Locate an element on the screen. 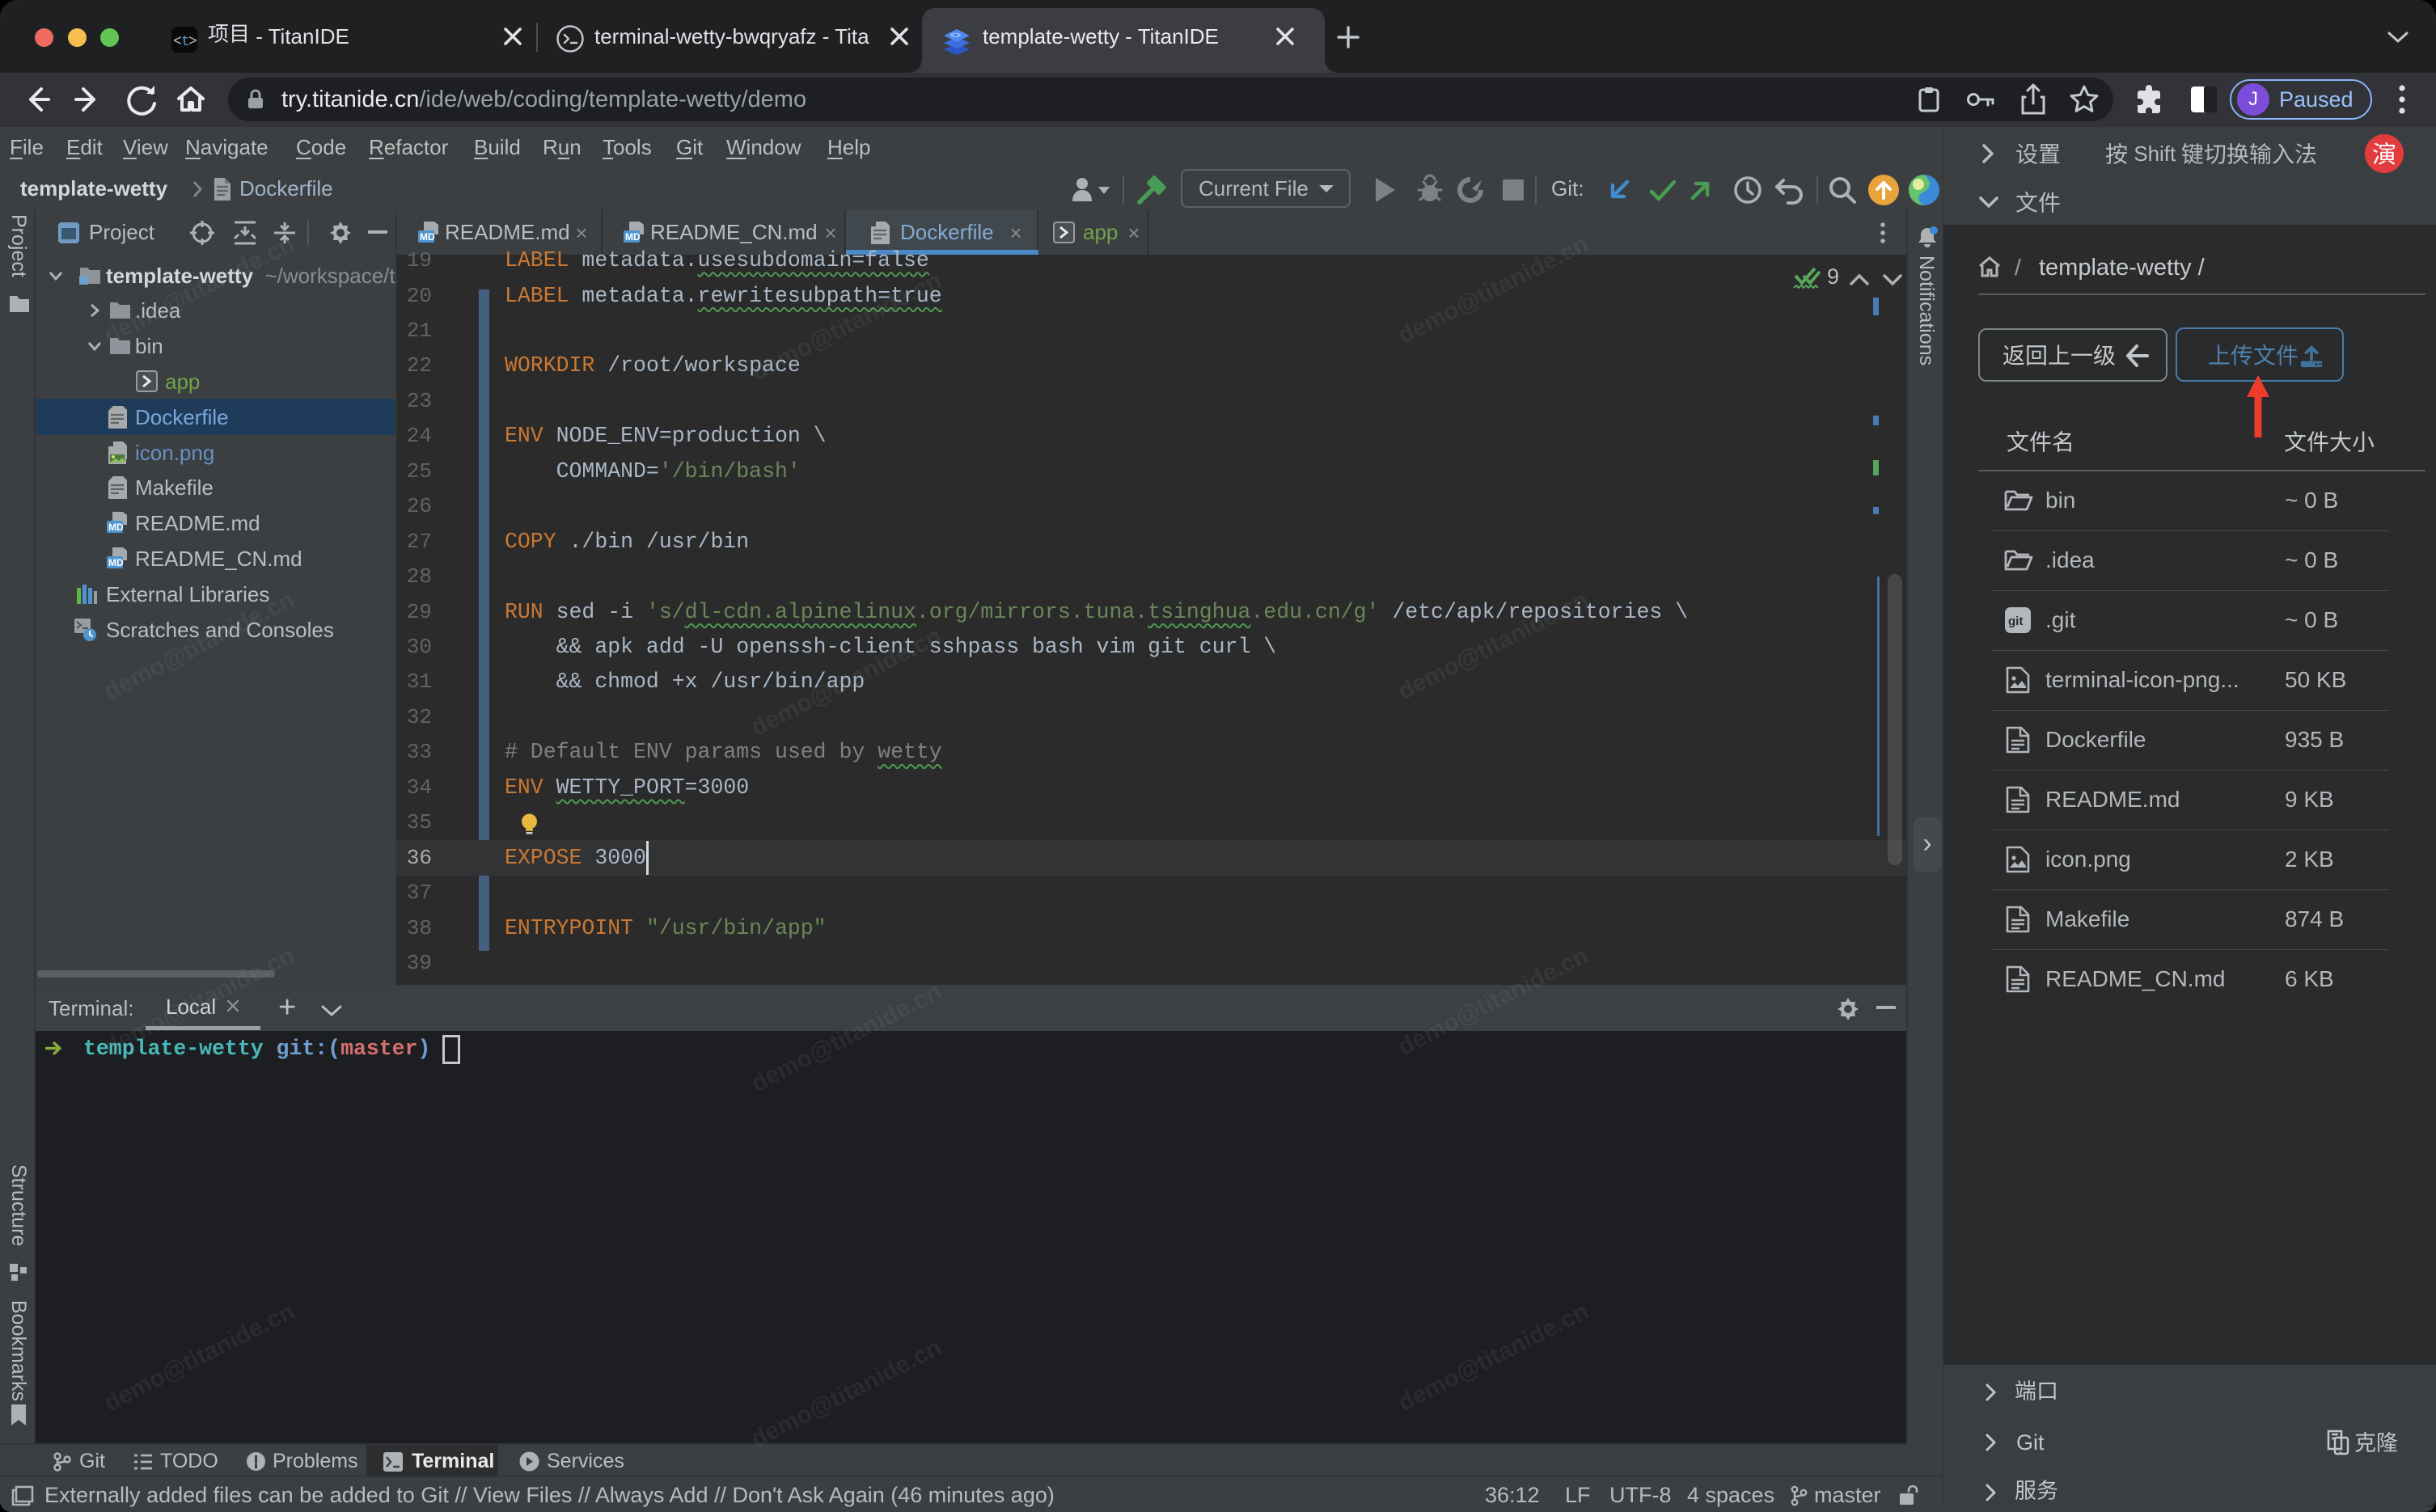 Image resolution: width=2436 pixels, height=1512 pixels. svg-text: git is located at coordinates (2015, 621).